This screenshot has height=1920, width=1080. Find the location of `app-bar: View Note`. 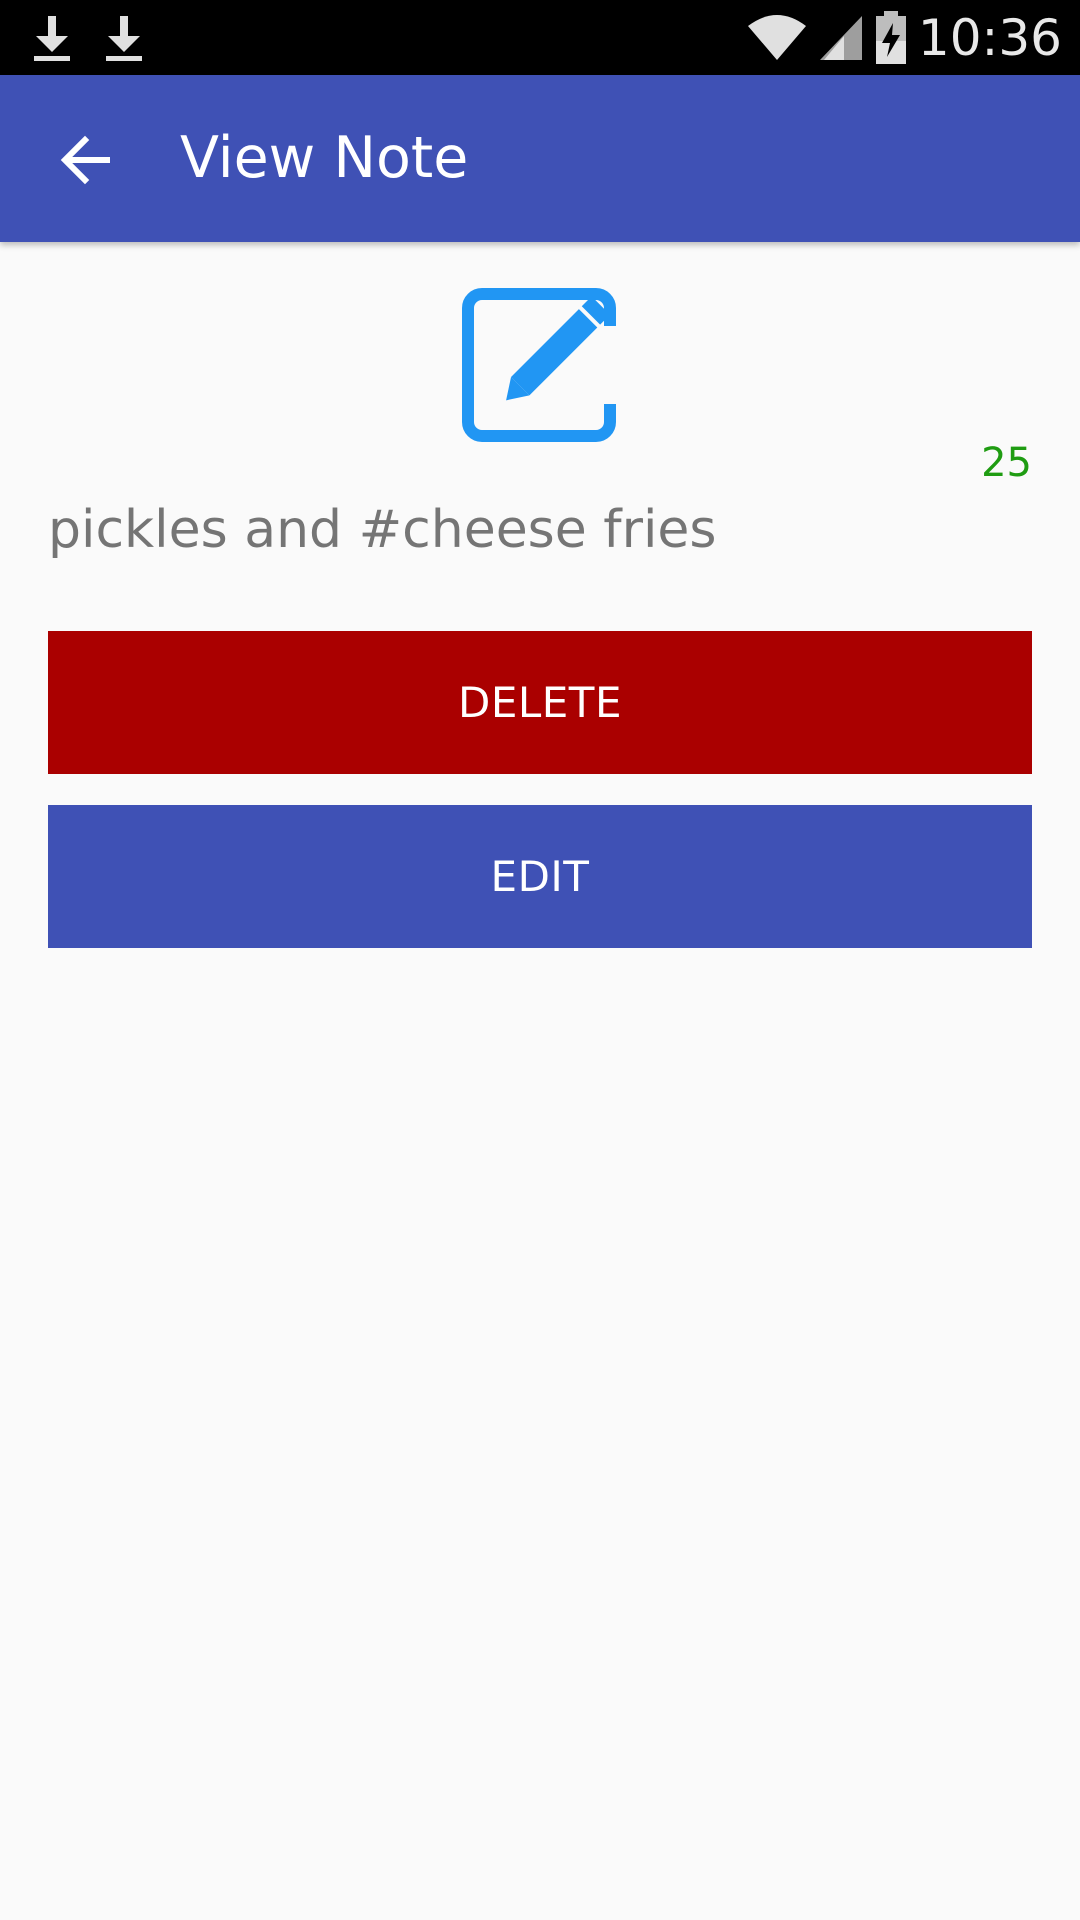

app-bar: View Note is located at coordinates (540, 158).